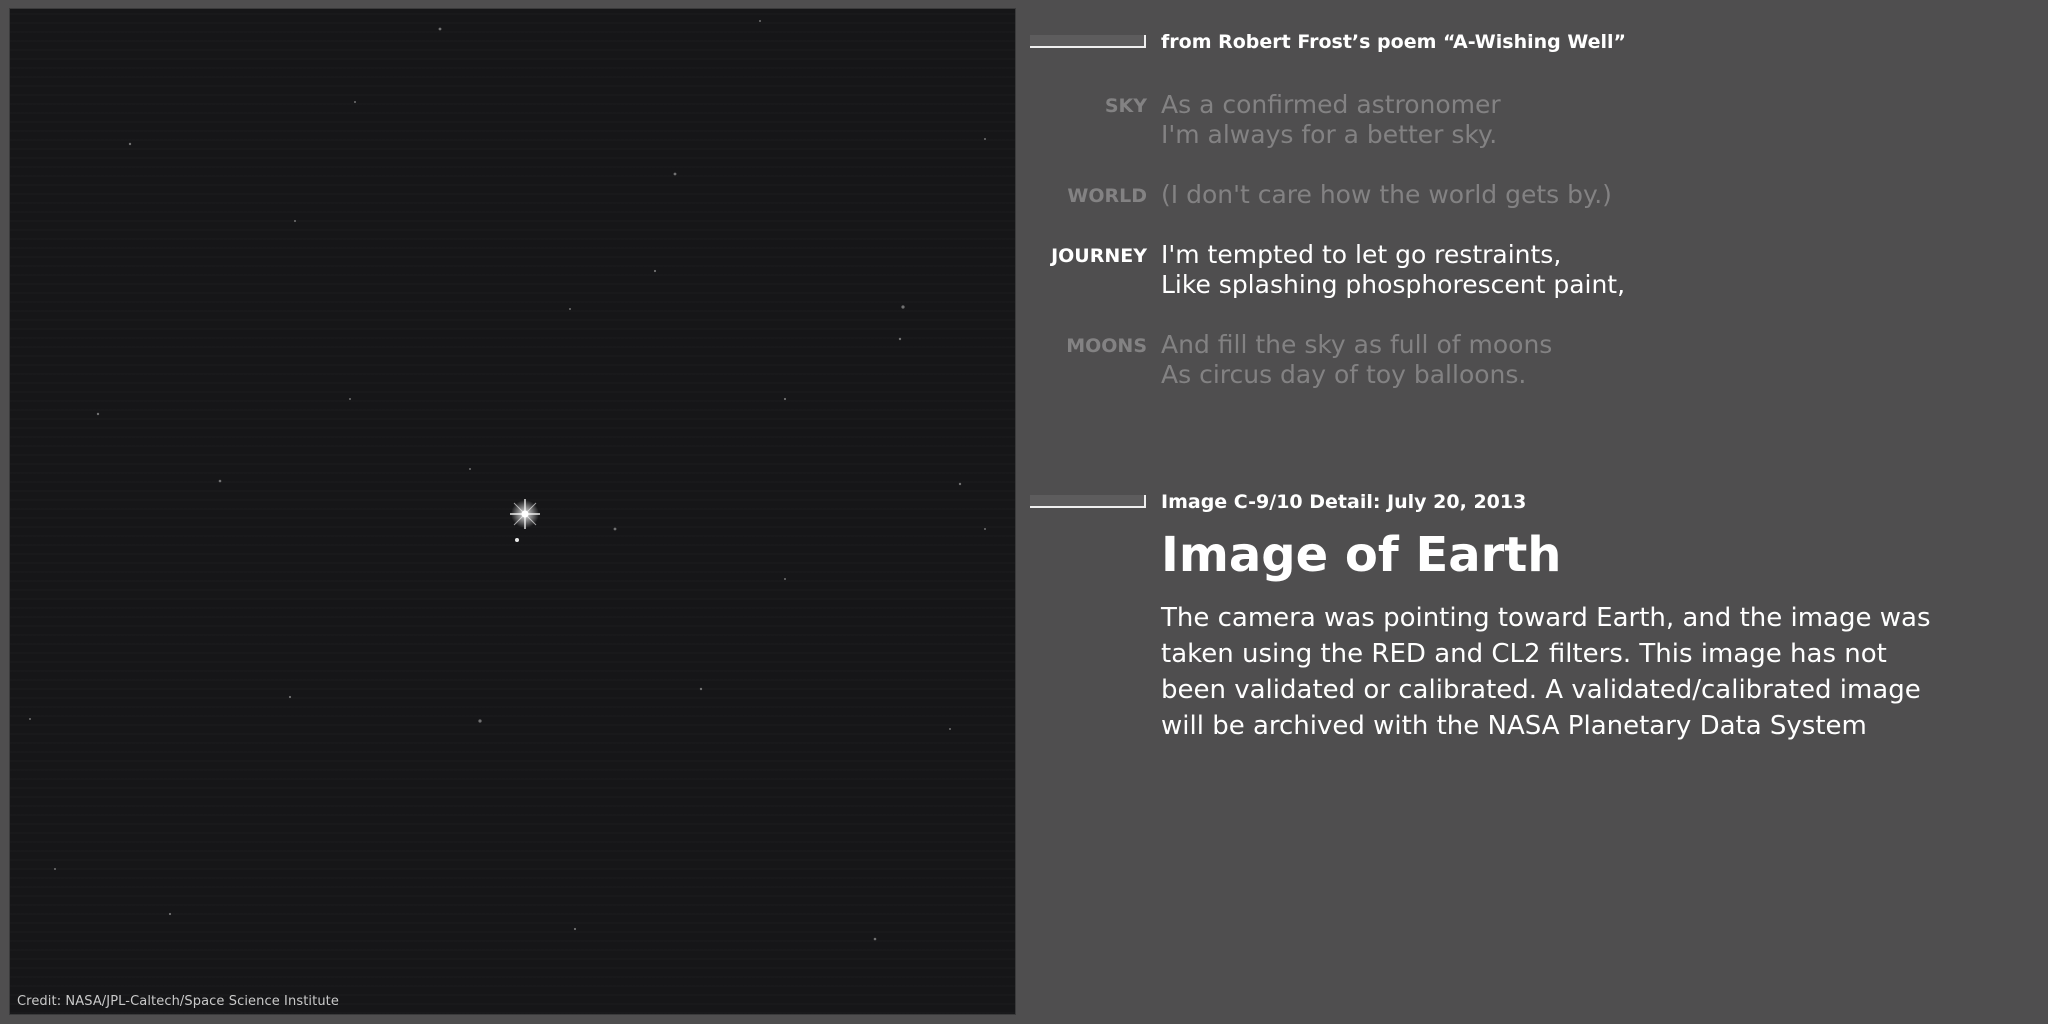 This screenshot has height=1024, width=2048. I want to click on stanza-label: SKY, so click(1125, 106).